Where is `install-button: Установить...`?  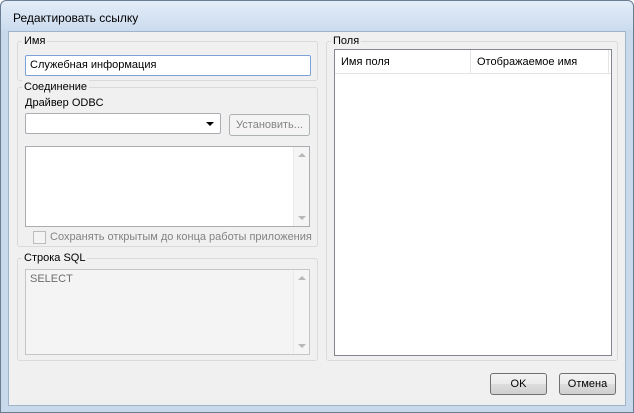 install-button: Установить... is located at coordinates (269, 125).